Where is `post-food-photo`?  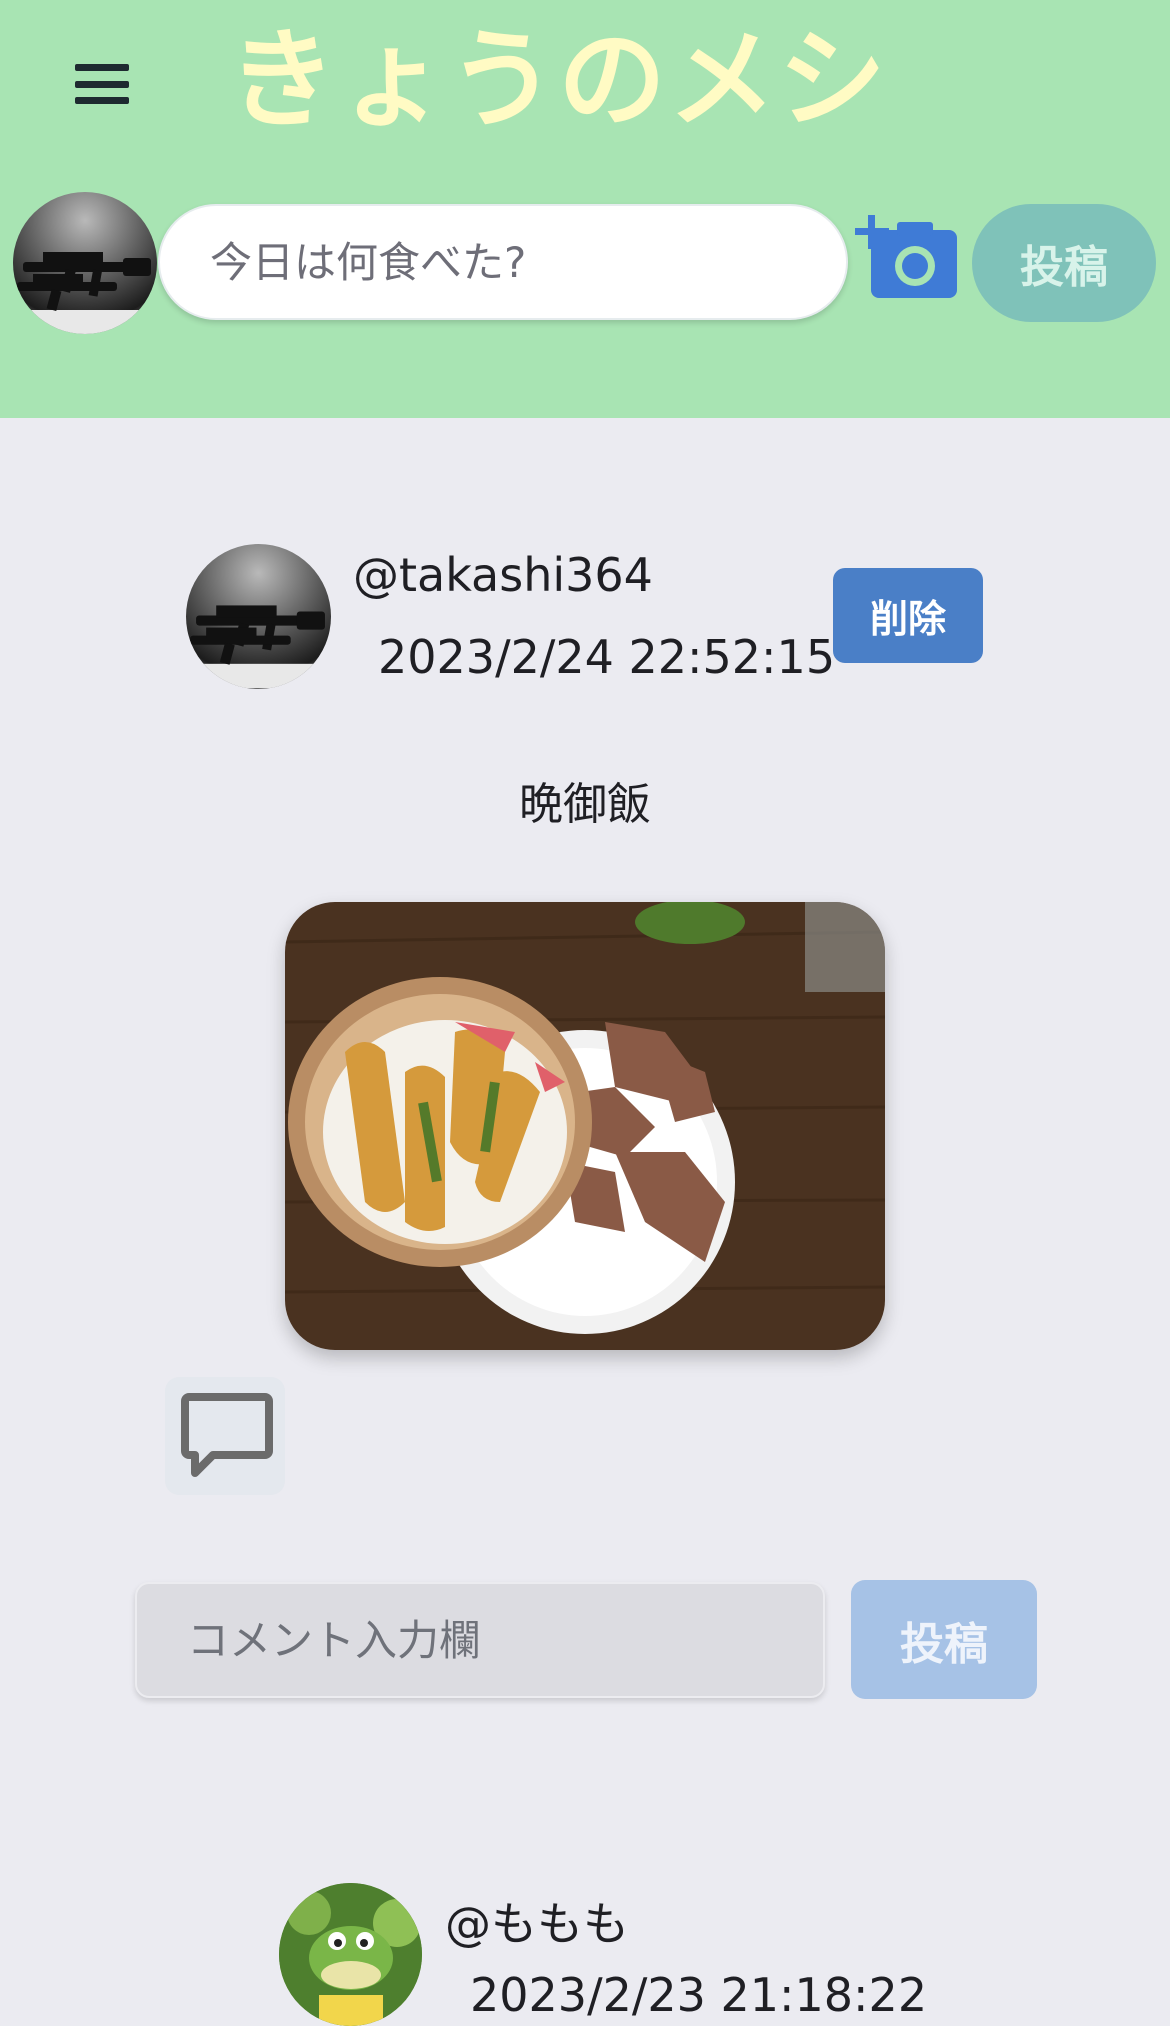 post-food-photo is located at coordinates (585, 1126).